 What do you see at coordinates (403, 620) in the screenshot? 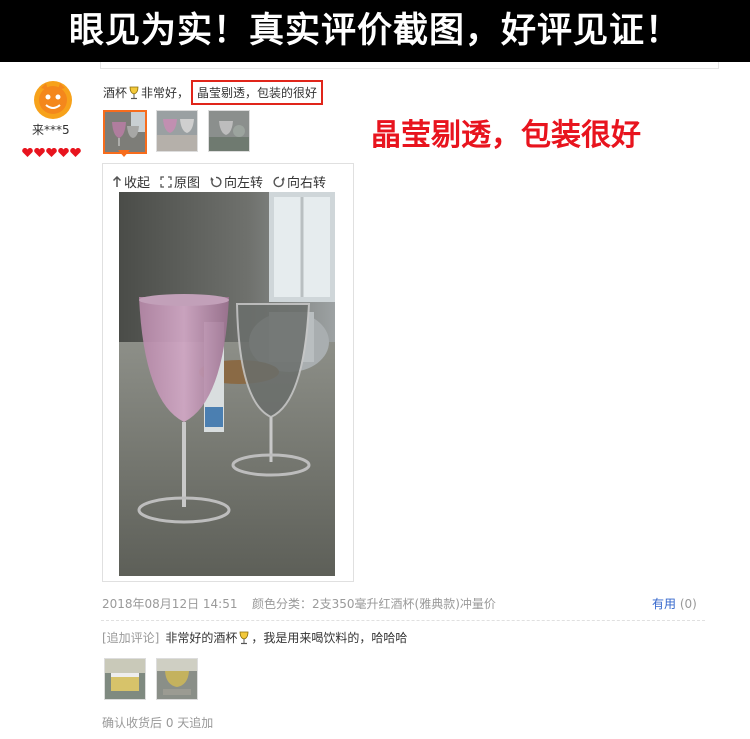
I see `divider` at bounding box center [403, 620].